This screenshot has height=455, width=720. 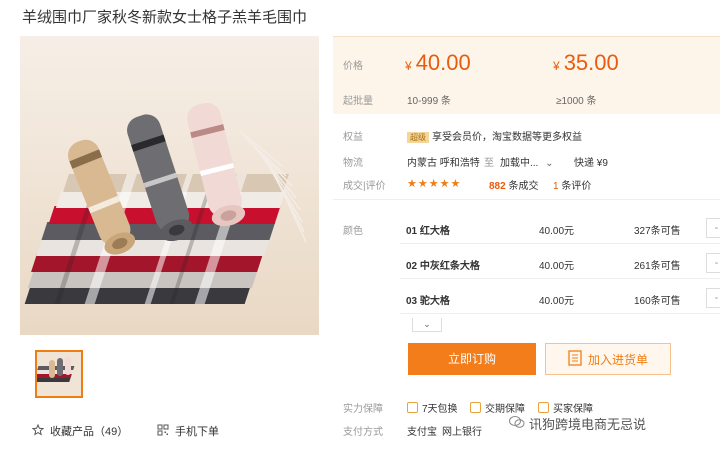 I want to click on price-panel, so click(x=526, y=75).